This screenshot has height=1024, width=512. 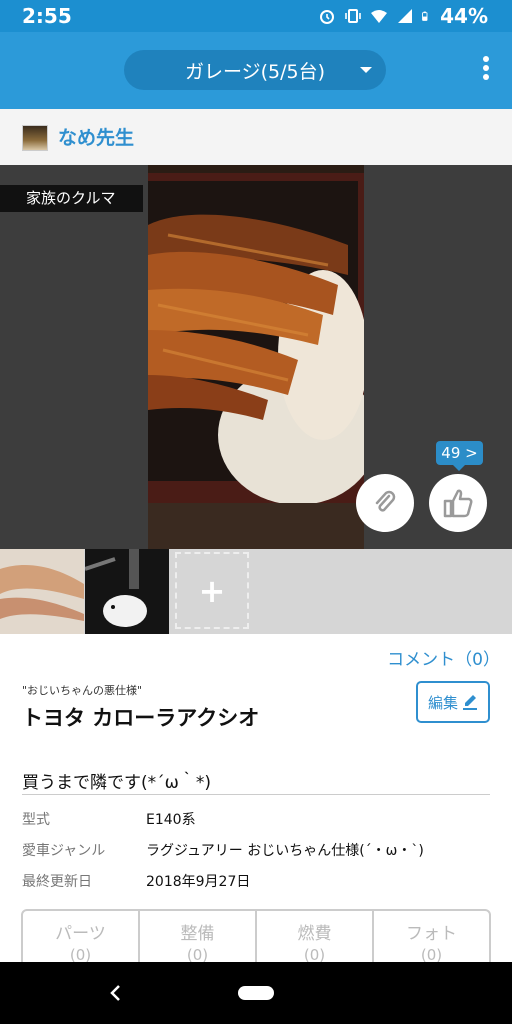 What do you see at coordinates (470, 702) in the screenshot?
I see `pencil-icon` at bounding box center [470, 702].